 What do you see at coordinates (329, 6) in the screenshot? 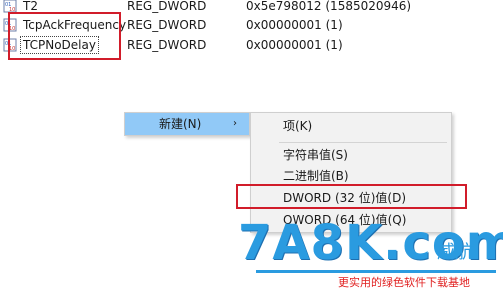
I see `value-data: 0x5e798012 (1585020946)` at bounding box center [329, 6].